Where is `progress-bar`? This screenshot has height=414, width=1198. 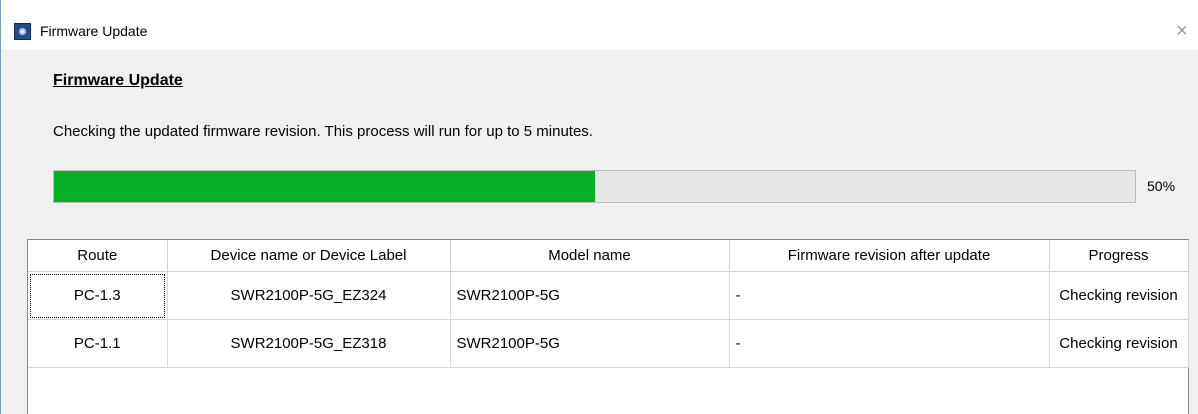 progress-bar is located at coordinates (594, 186).